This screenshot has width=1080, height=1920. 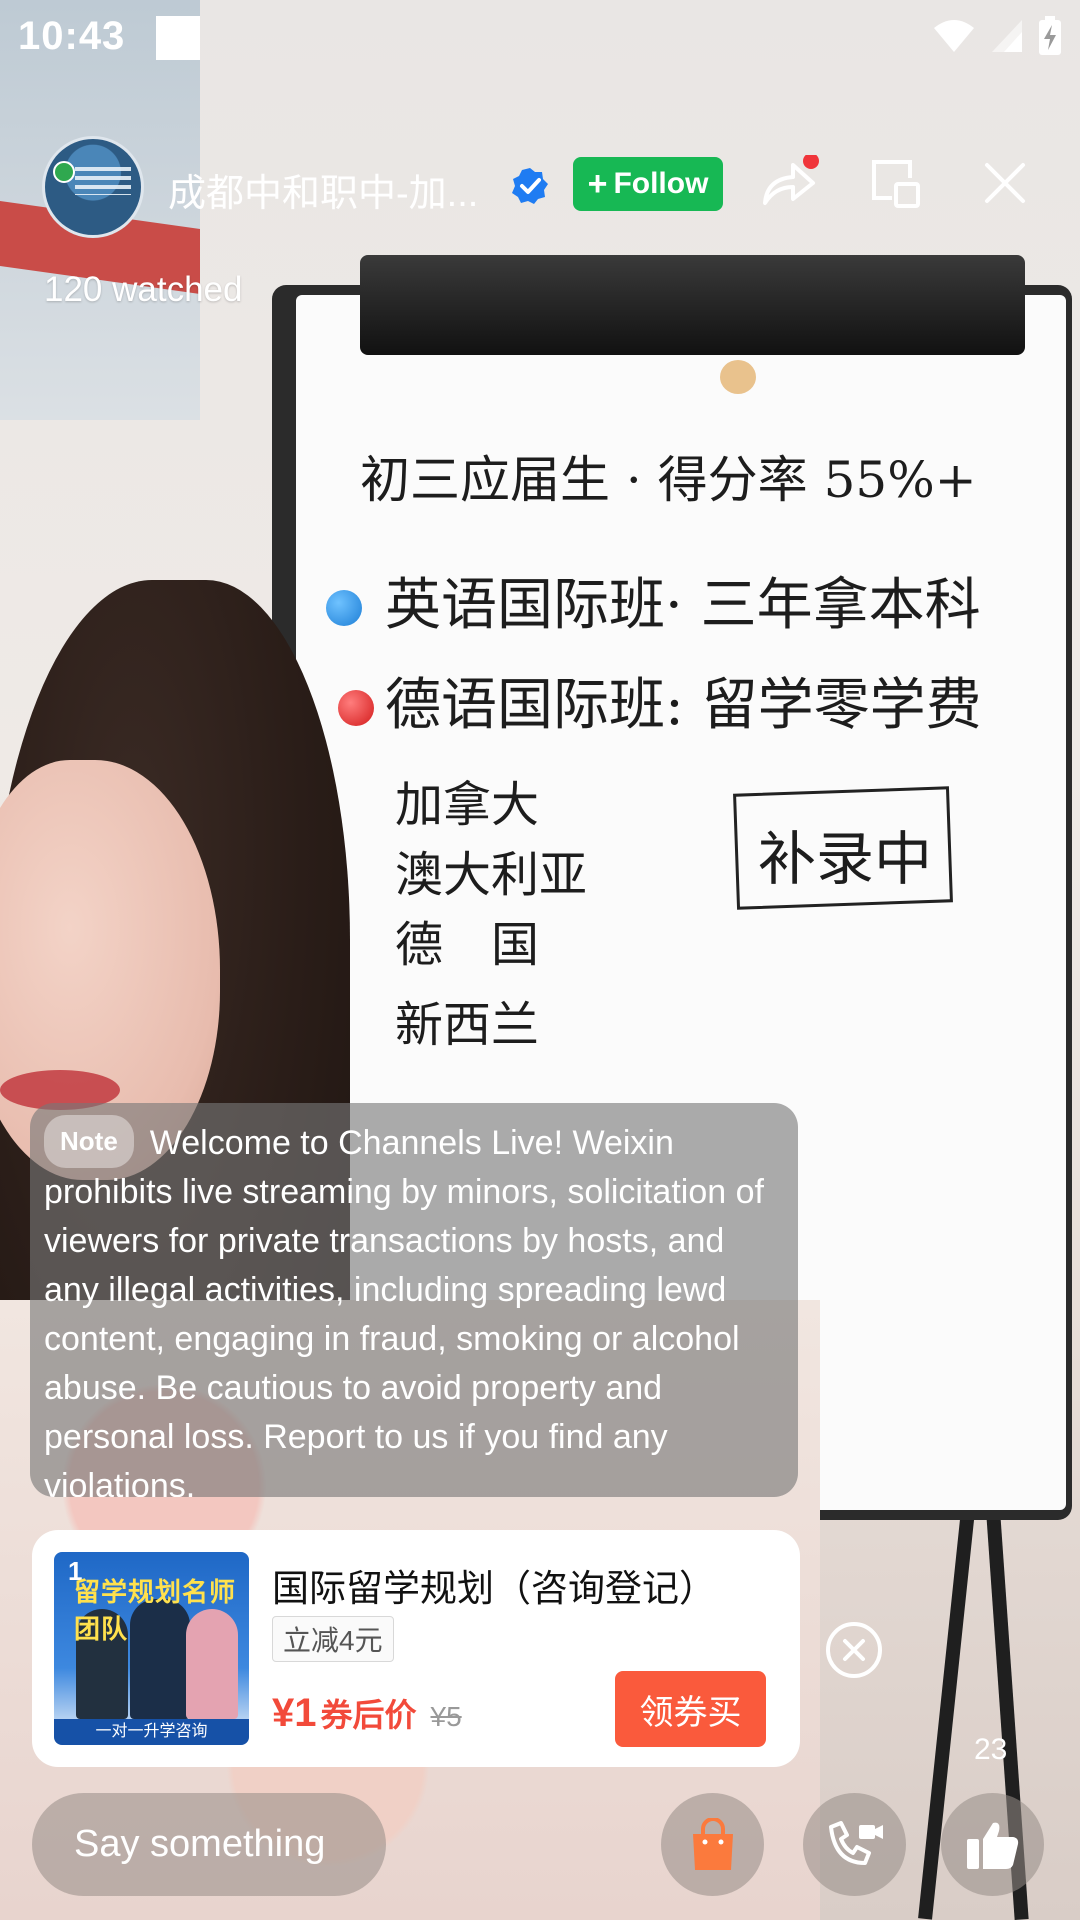 I want to click on live-header: 成都中和职中-加... + Follow, so click(x=540, y=185).